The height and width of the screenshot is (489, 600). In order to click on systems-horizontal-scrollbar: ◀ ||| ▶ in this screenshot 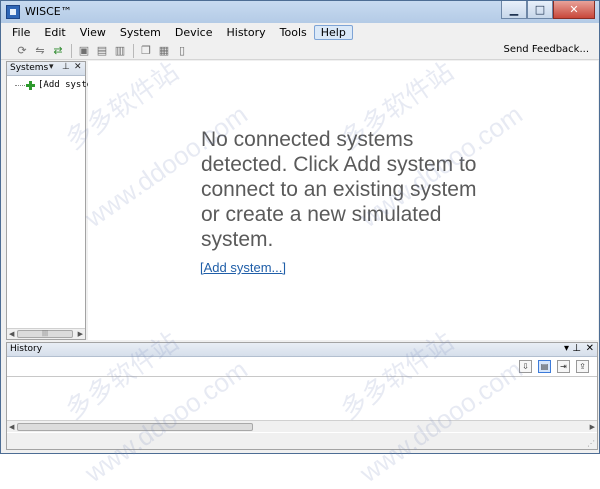, I will do `click(46, 333)`.